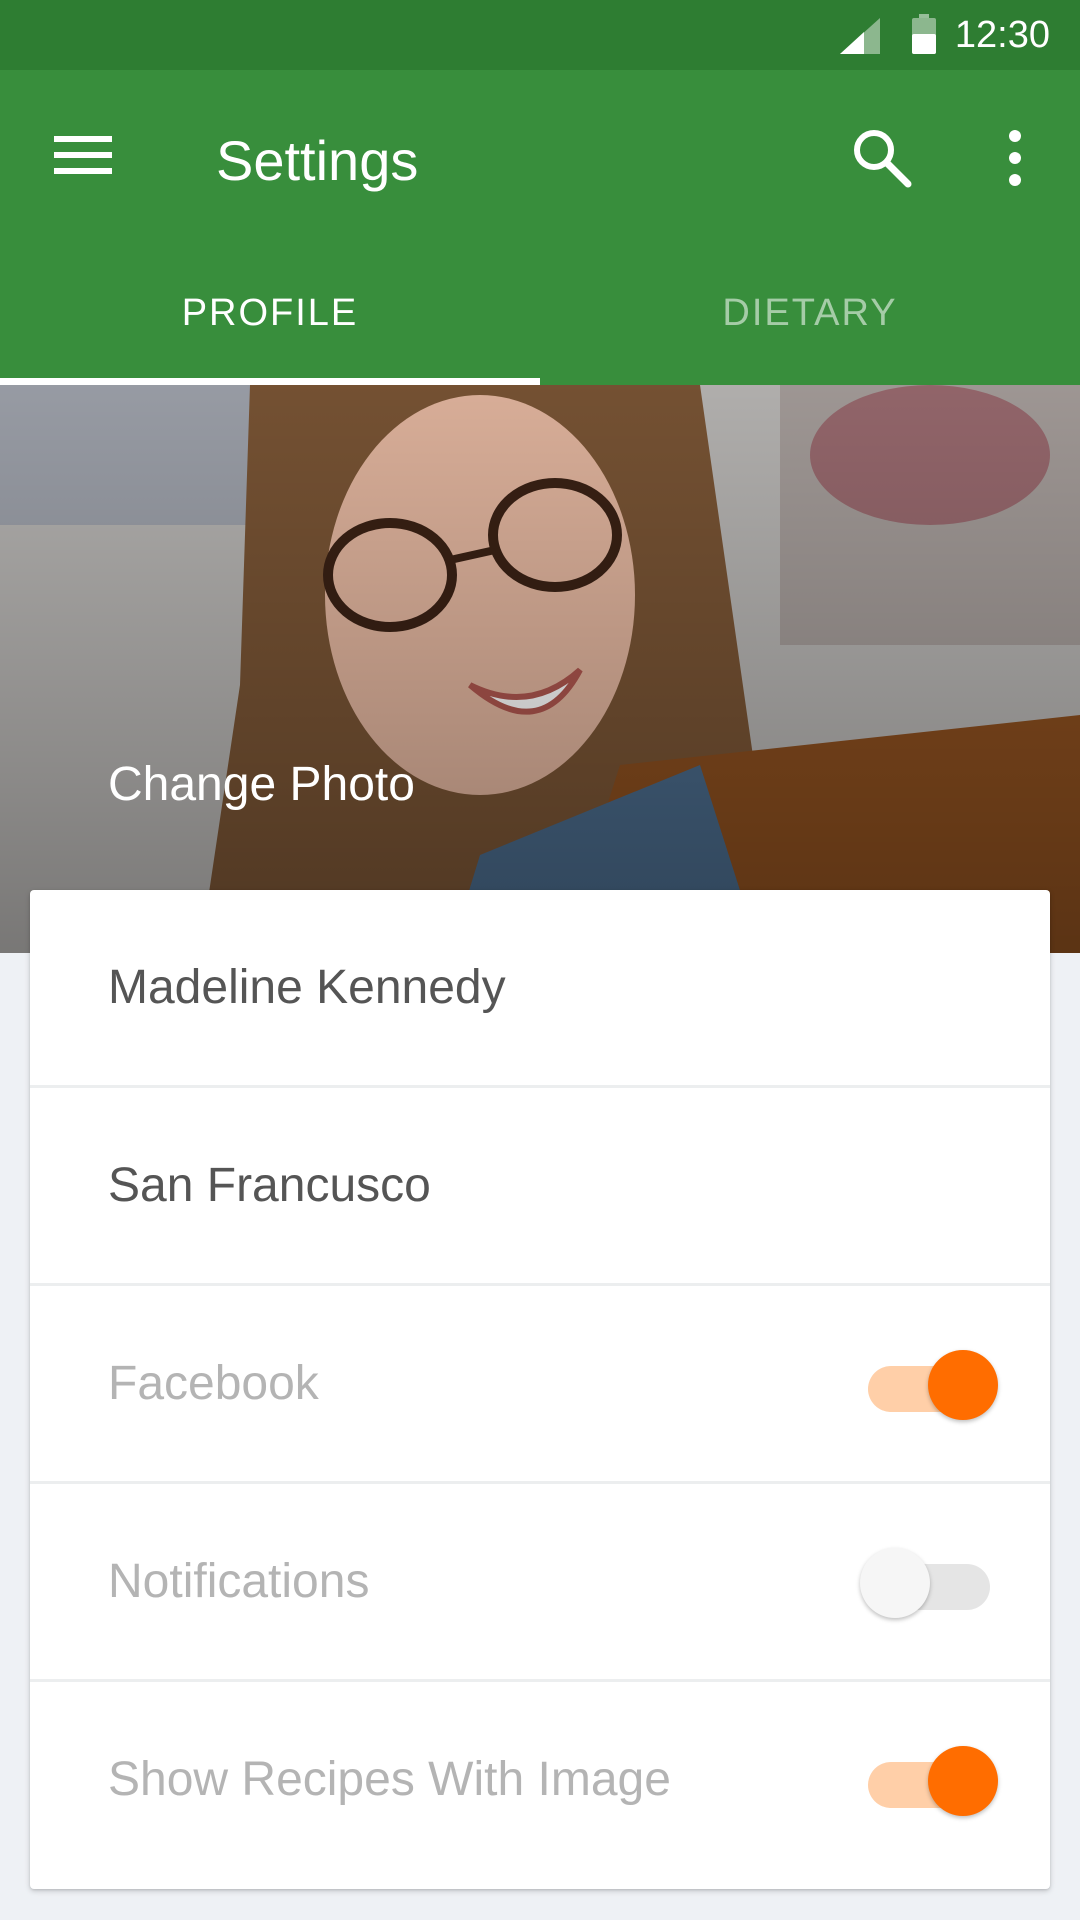  What do you see at coordinates (261, 784) in the screenshot?
I see `change-photo-button: Change Photo` at bounding box center [261, 784].